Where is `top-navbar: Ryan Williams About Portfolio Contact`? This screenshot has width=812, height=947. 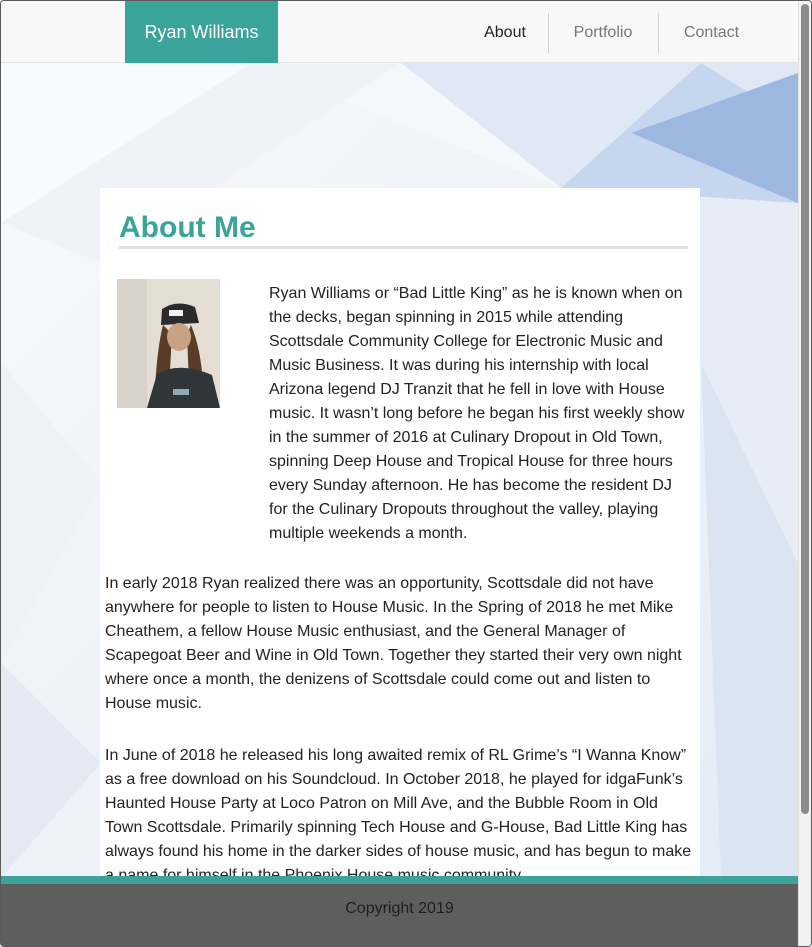 top-navbar: Ryan Williams About Portfolio Contact is located at coordinates (399, 32).